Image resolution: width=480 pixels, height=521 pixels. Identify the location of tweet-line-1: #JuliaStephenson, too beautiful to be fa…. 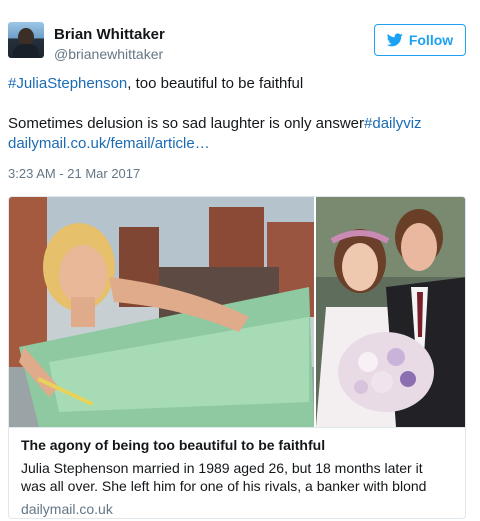
(240, 84).